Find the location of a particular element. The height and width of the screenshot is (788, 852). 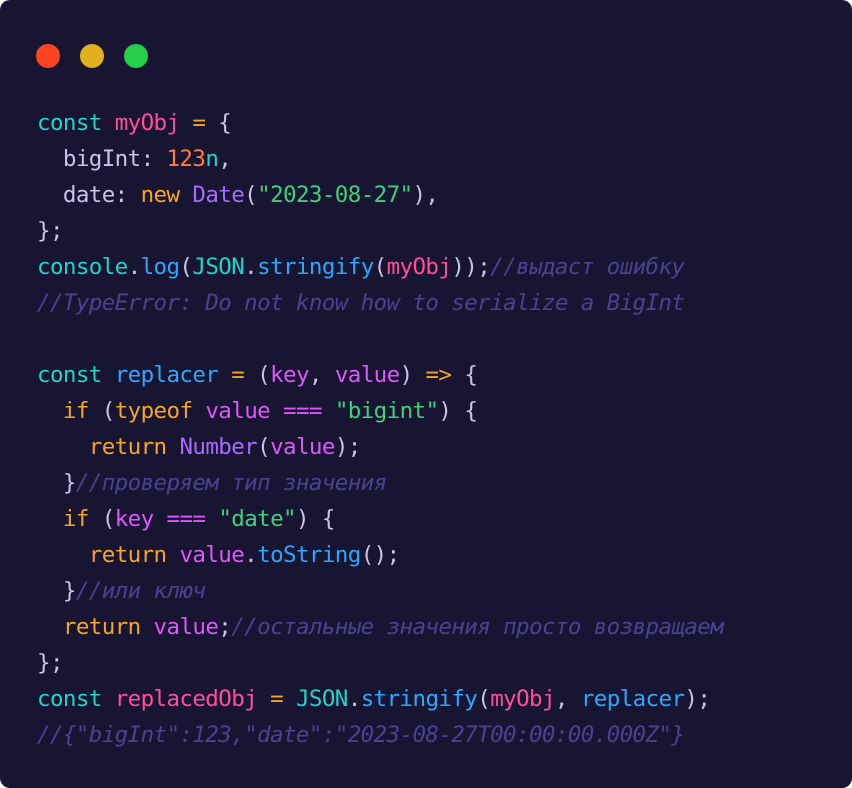

code-line: }; is located at coordinates (380, 663).